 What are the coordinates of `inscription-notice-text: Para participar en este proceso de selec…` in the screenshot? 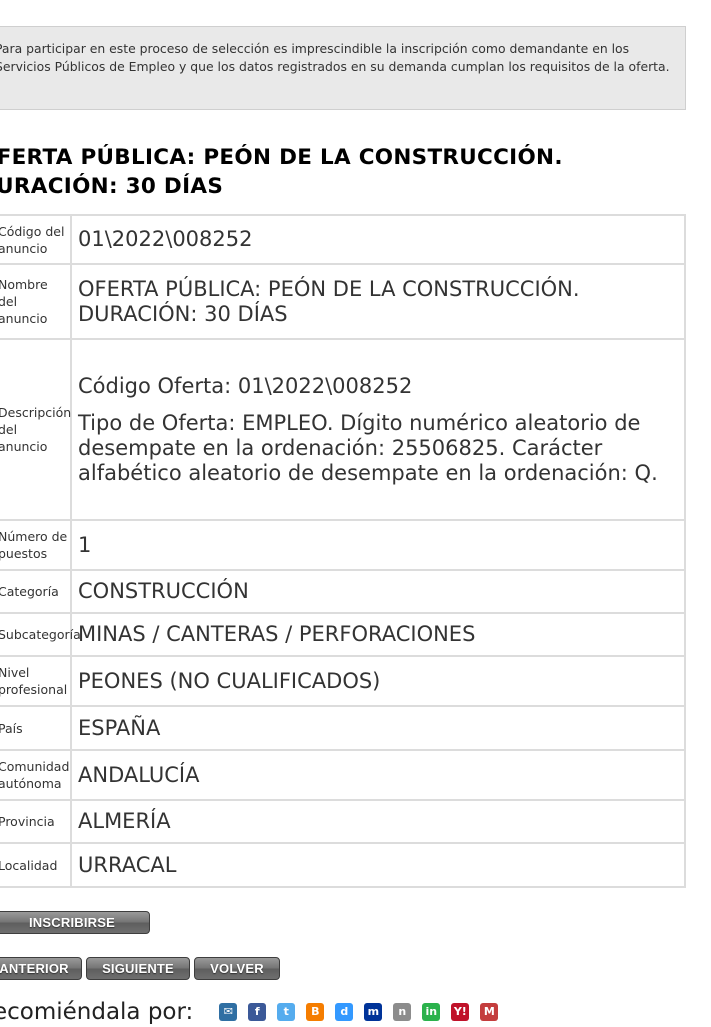 It's located at (335, 57).